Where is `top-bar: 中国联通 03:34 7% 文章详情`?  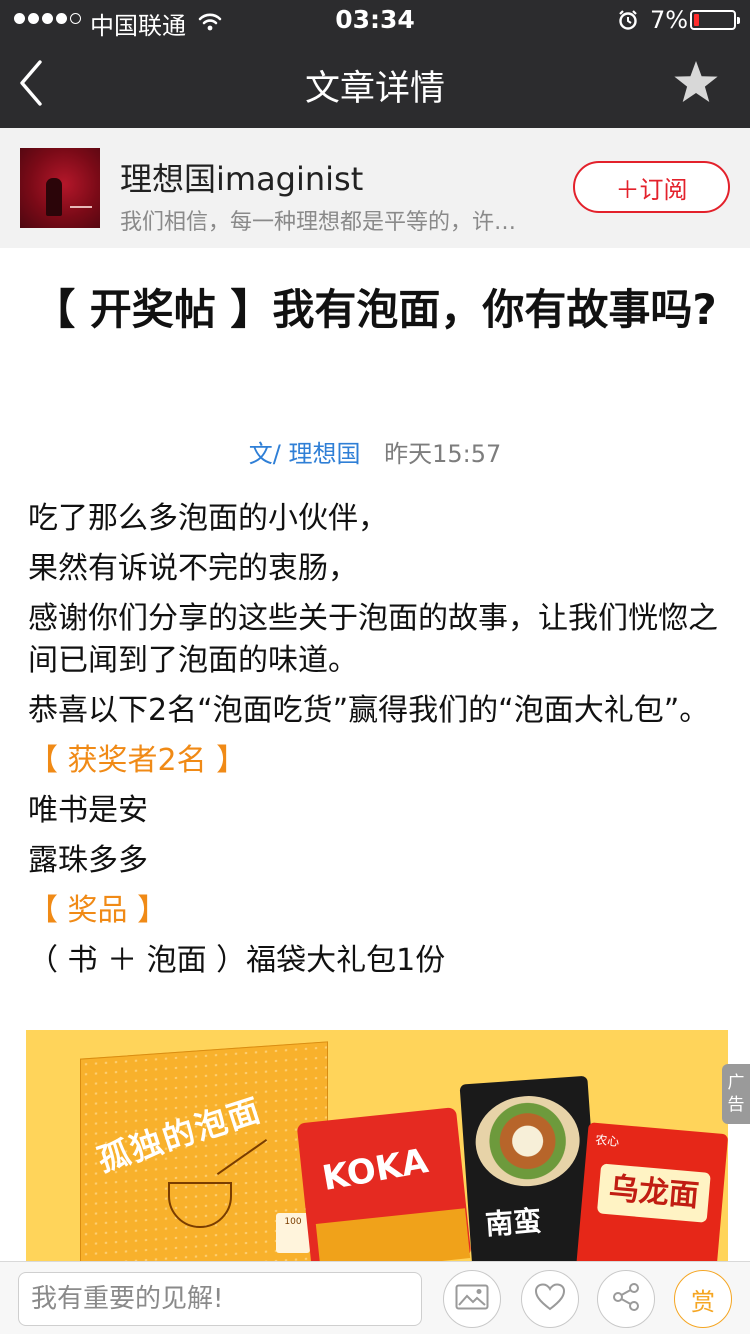 top-bar: 中国联通 03:34 7% 文章详情 is located at coordinates (375, 64).